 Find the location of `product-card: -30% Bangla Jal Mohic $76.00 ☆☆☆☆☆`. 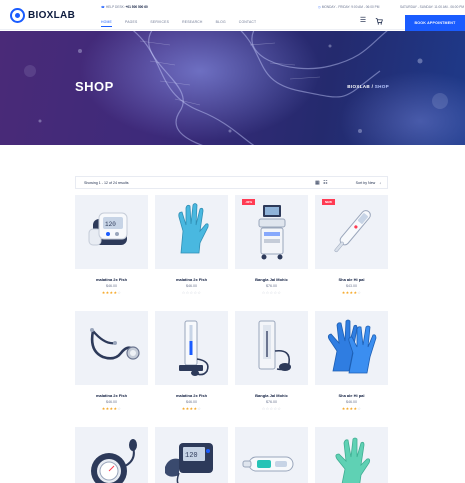

product-card: -30% Bangla Jal Mohic $76.00 ☆☆☆☆☆ is located at coordinates (271, 245).